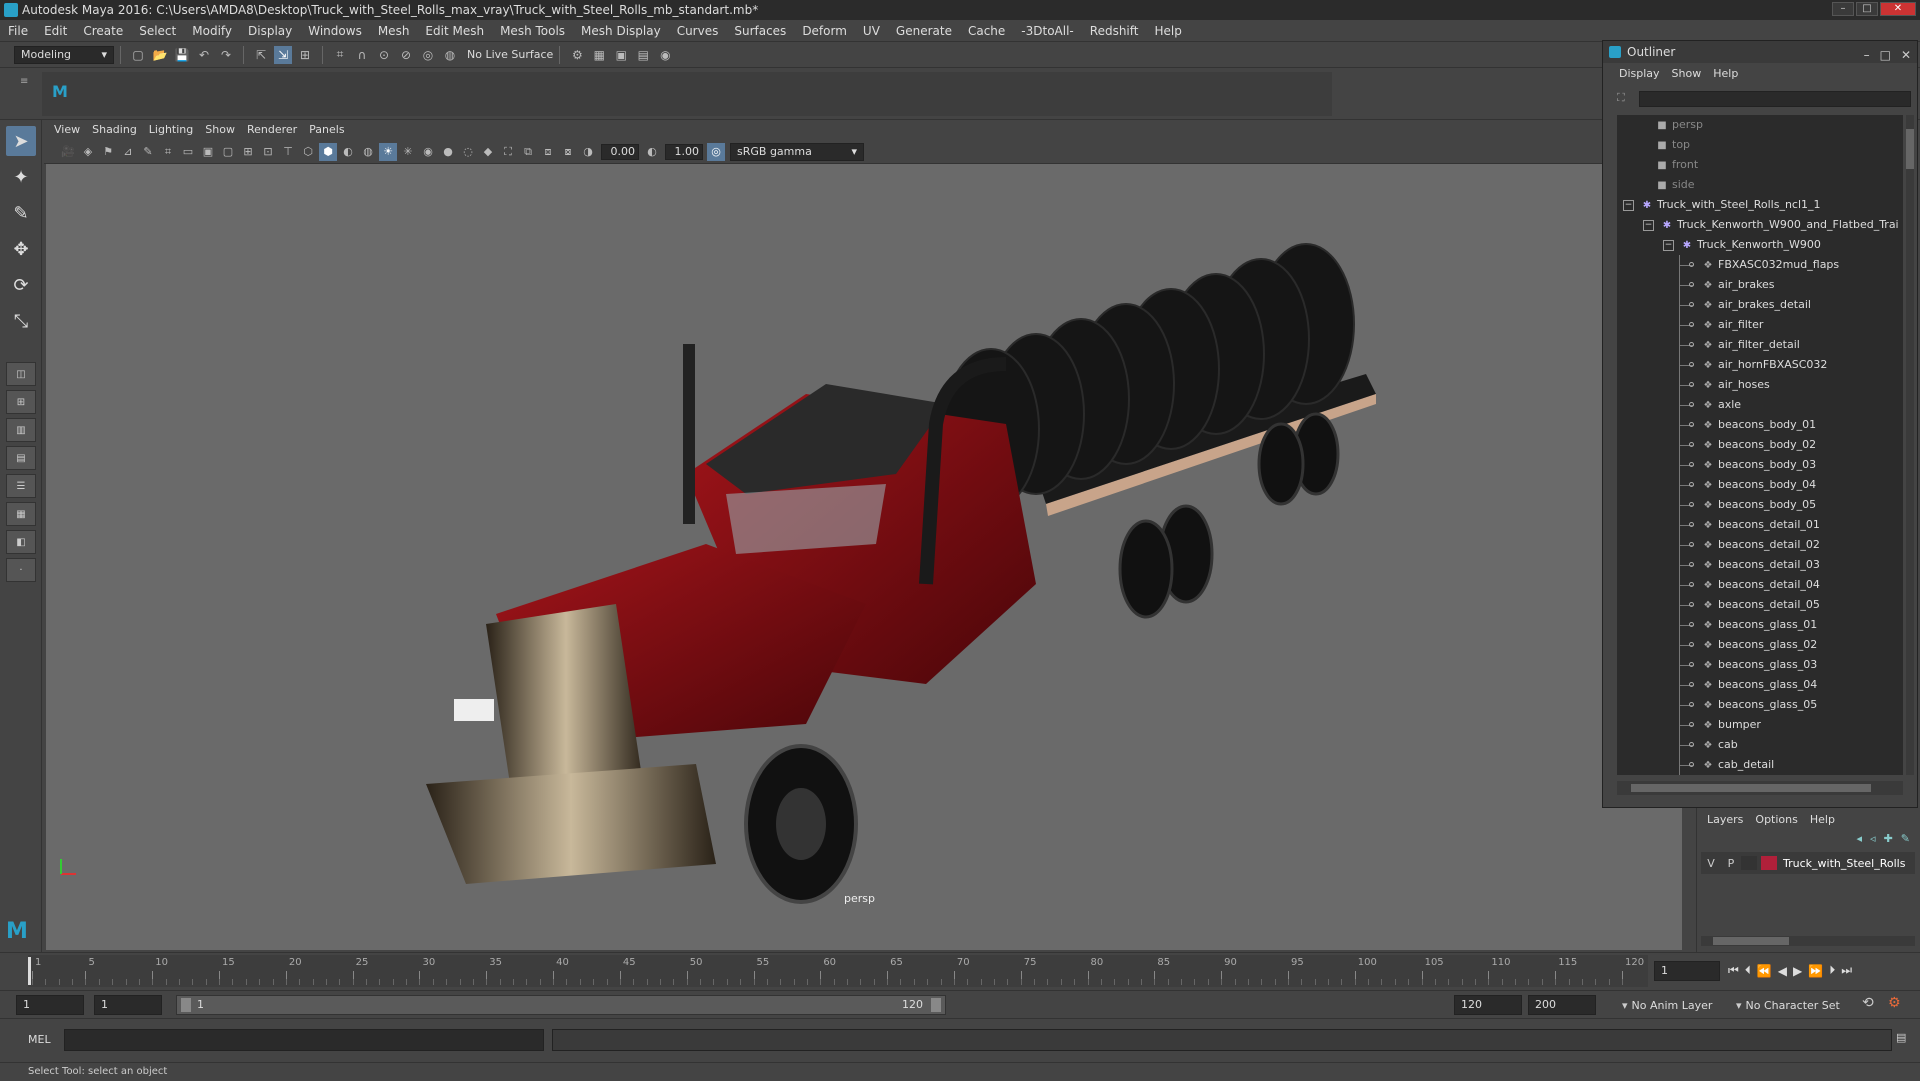 This screenshot has height=1081, width=1920. Describe the element at coordinates (824, 31) in the screenshot. I see `menu-deform: Deform` at that location.